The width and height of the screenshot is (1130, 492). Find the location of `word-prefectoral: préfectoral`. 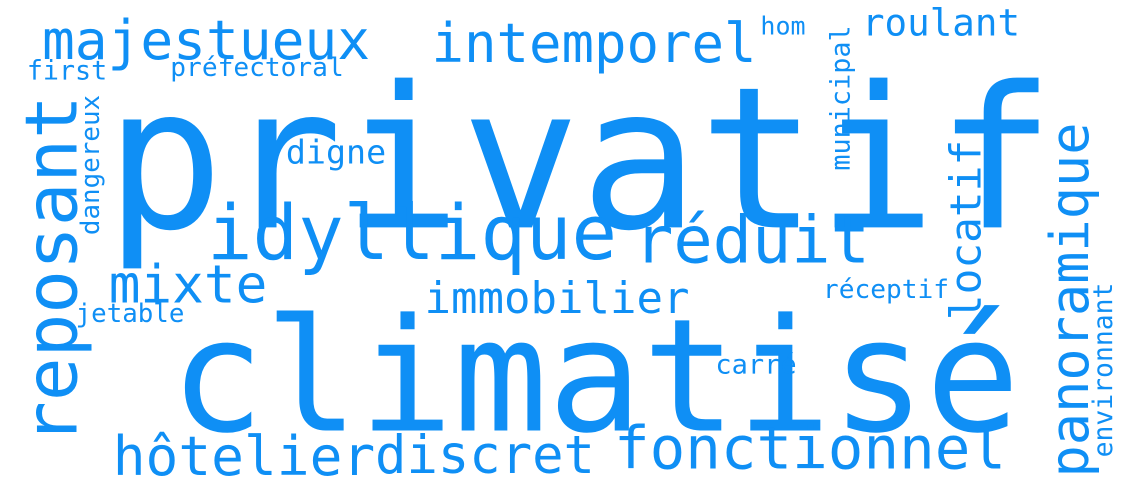

word-prefectoral: préfectoral is located at coordinates (256, 68).